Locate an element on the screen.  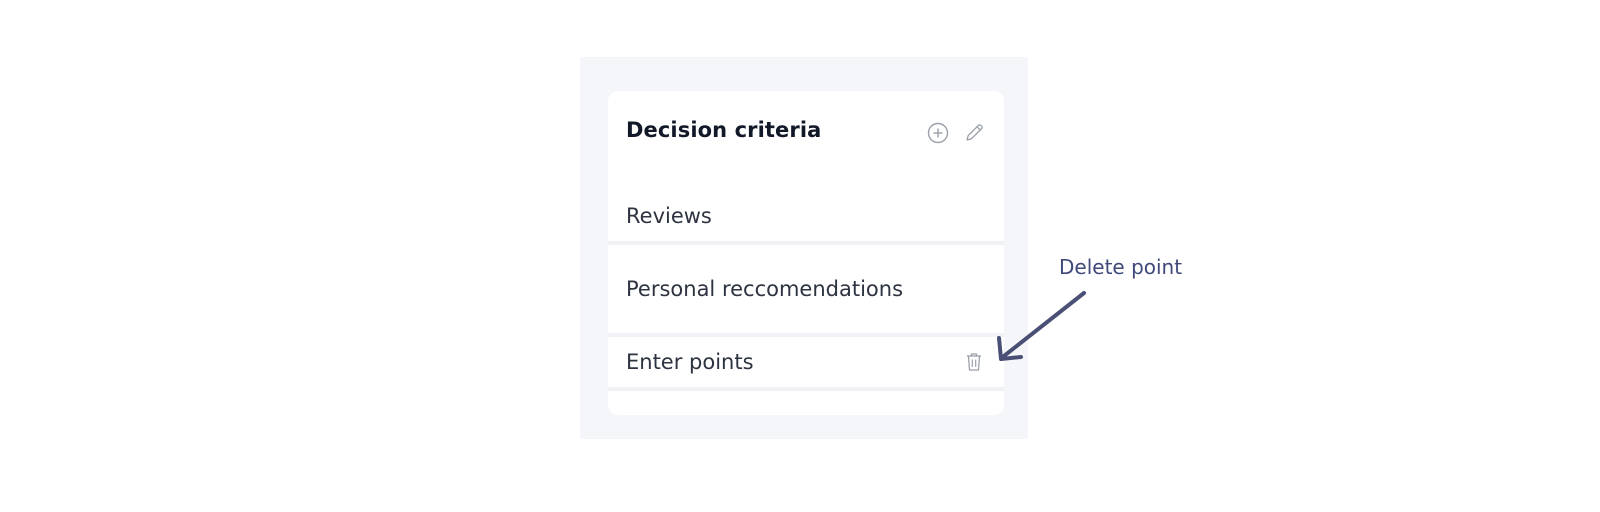
list-item-label: Personal reccomendations is located at coordinates (765, 289).